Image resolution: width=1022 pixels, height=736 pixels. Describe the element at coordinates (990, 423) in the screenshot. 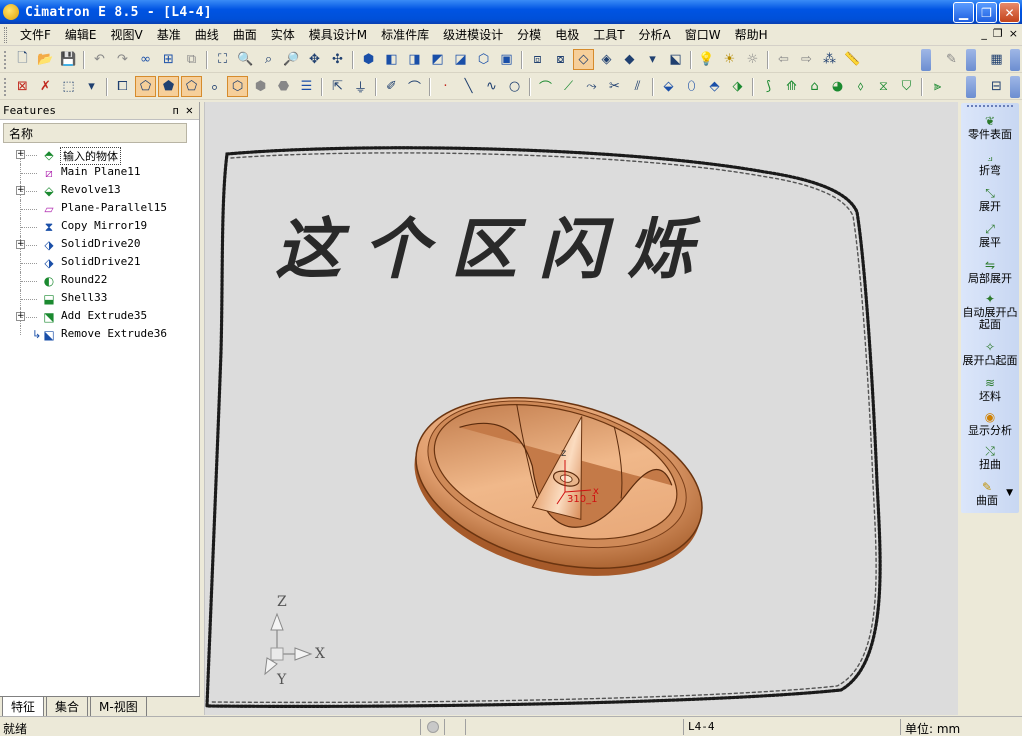

I see `palette-display-analysis: ◉ 显示分析` at that location.